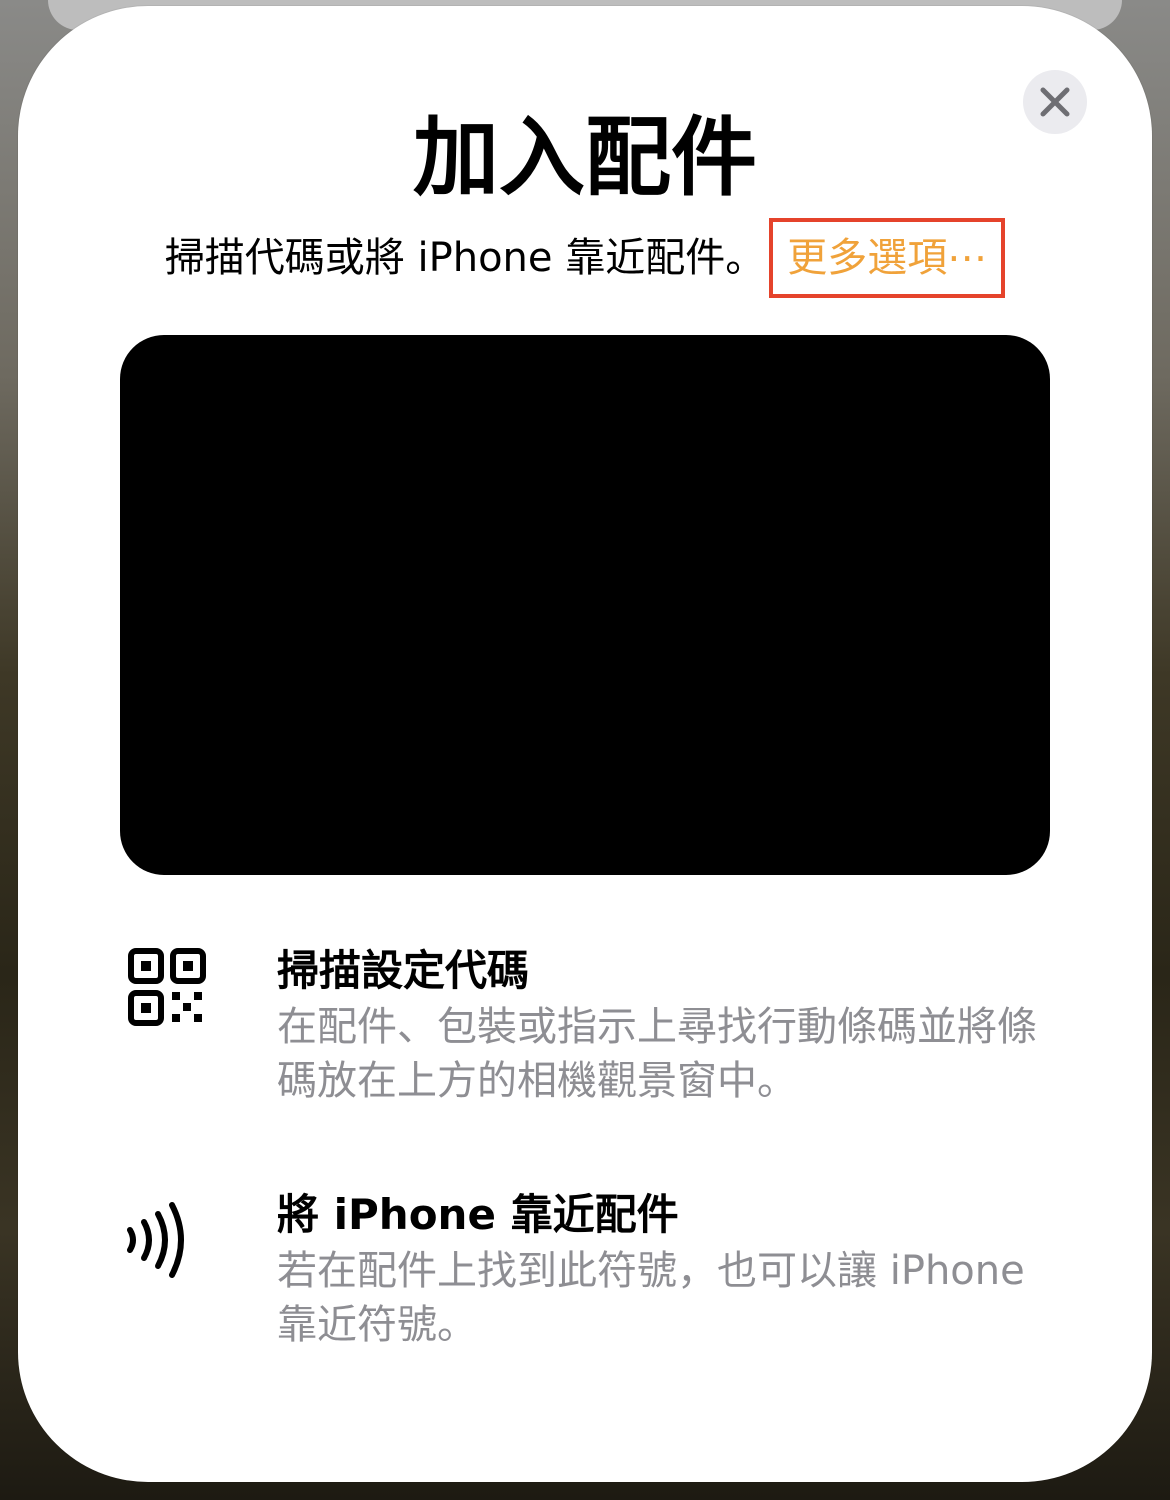  I want to click on more-options-link: 更多選項⋯, so click(887, 258).